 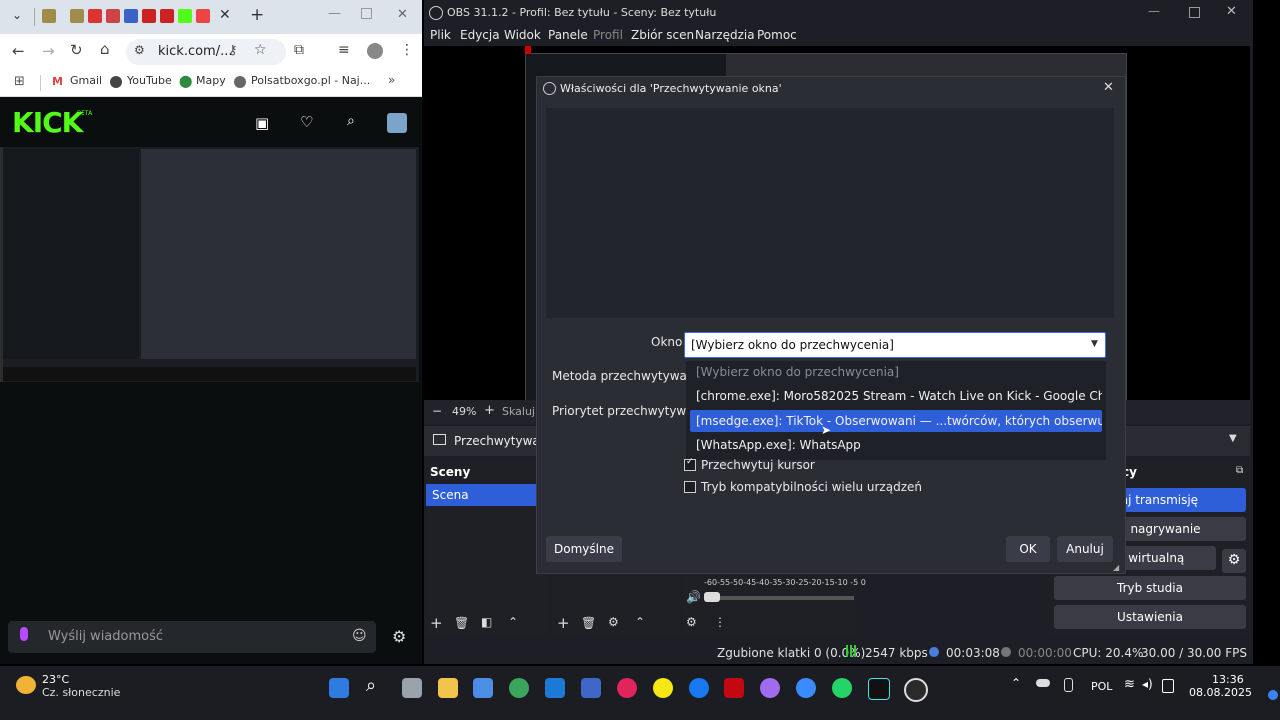 What do you see at coordinates (1101, 686) in the screenshot?
I see `language-indicator: POL` at bounding box center [1101, 686].